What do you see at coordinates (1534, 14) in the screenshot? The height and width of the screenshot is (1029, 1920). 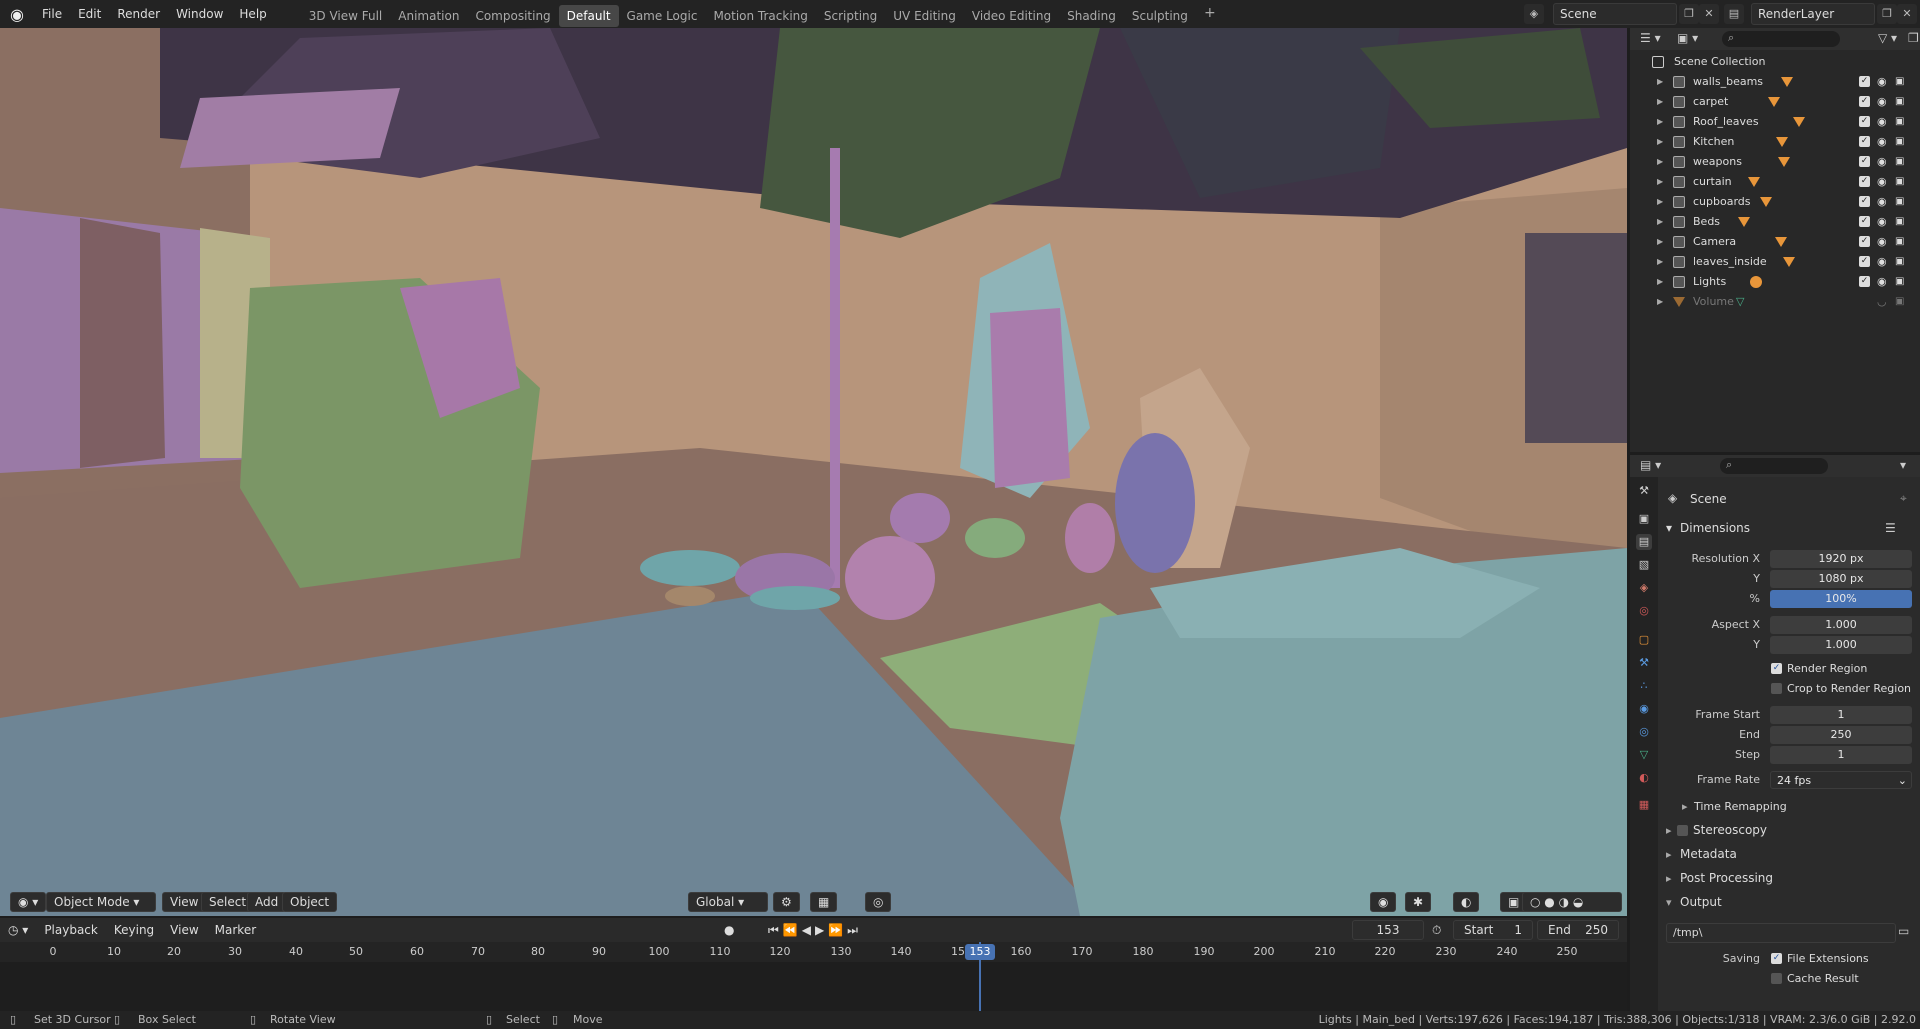 I see `scene-selector-icon: ◈` at bounding box center [1534, 14].